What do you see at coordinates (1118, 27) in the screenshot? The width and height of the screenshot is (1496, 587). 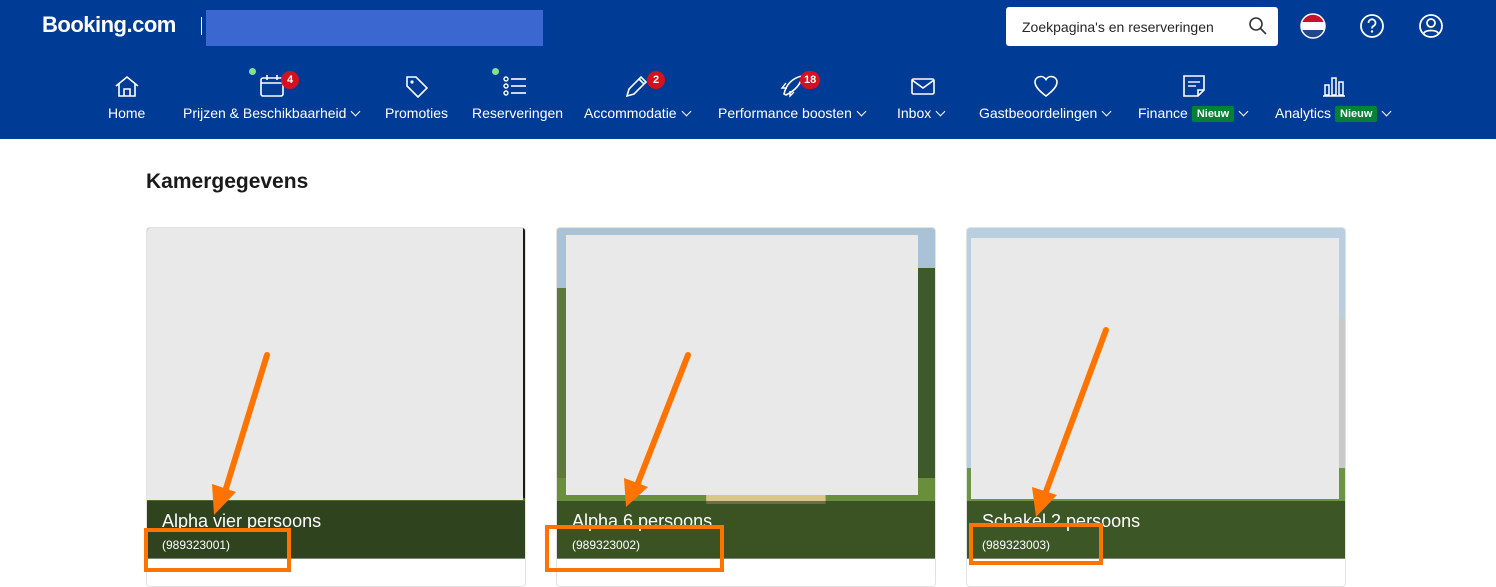 I see `search-placeholder: Zoekpagina's en reserveringen` at bounding box center [1118, 27].